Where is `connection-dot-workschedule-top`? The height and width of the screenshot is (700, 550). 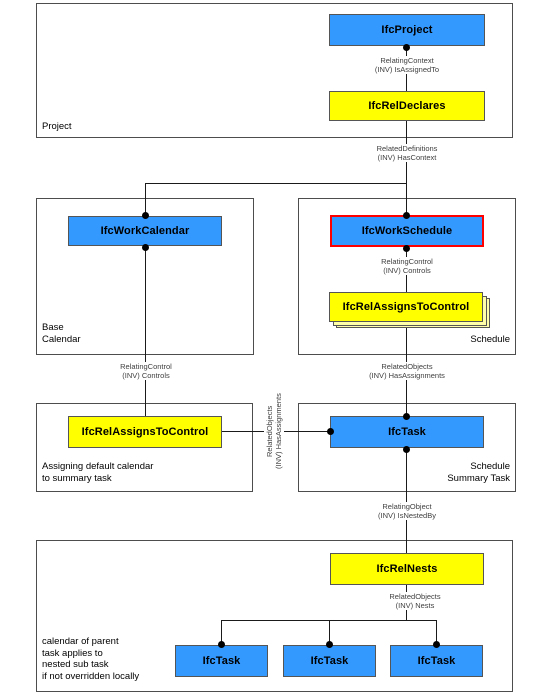 connection-dot-workschedule-top is located at coordinates (406, 215).